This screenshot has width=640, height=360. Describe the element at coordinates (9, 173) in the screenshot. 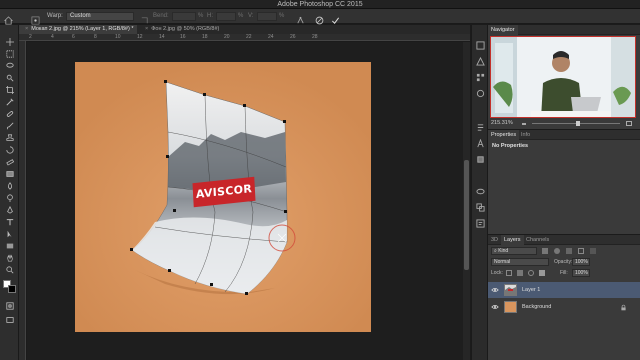

I see `gradient-tool-icon` at that location.